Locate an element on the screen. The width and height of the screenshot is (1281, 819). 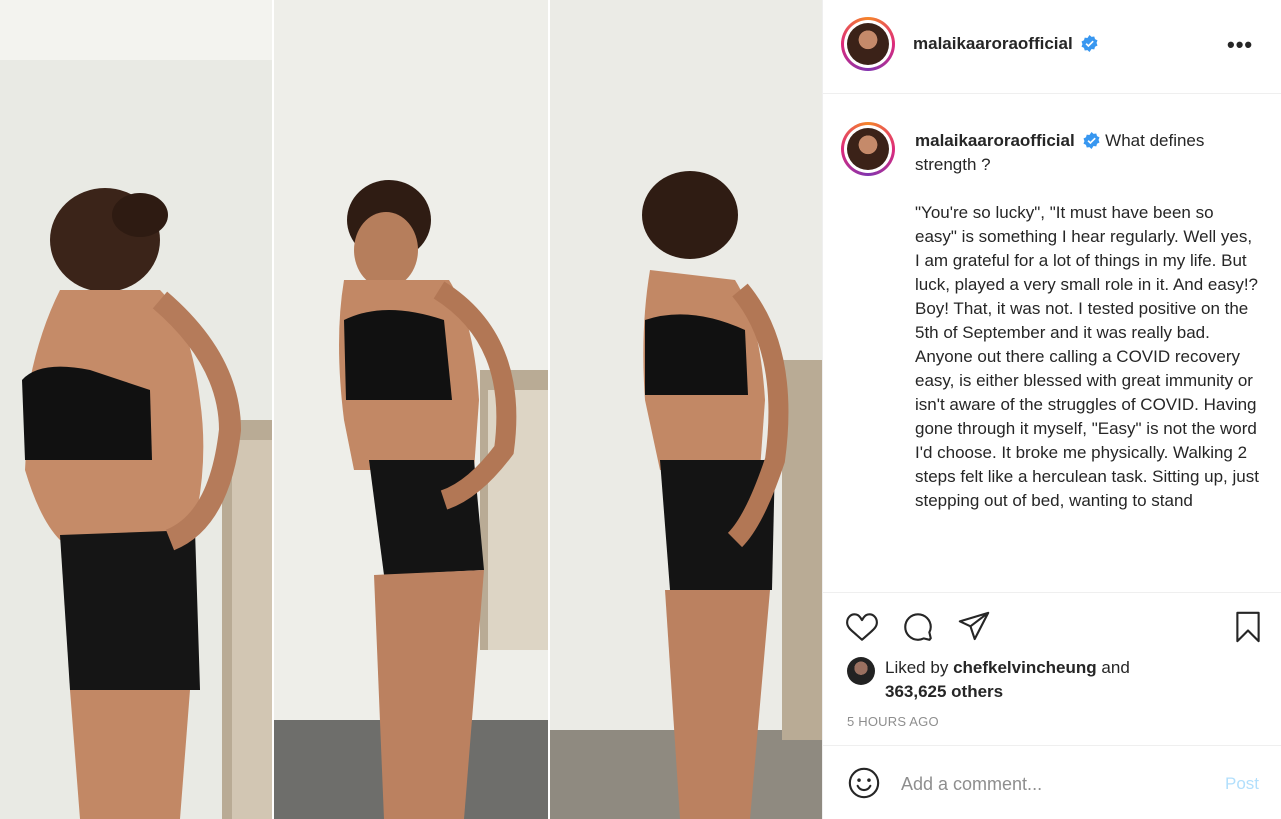
bookmark-icon is located at coordinates (1248, 627).